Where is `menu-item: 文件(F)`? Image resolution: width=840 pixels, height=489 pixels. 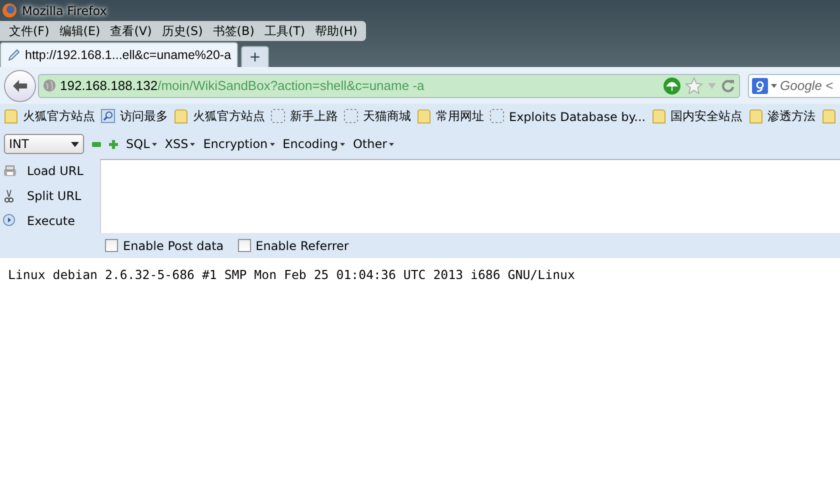
menu-item: 文件(F) is located at coordinates (29, 31).